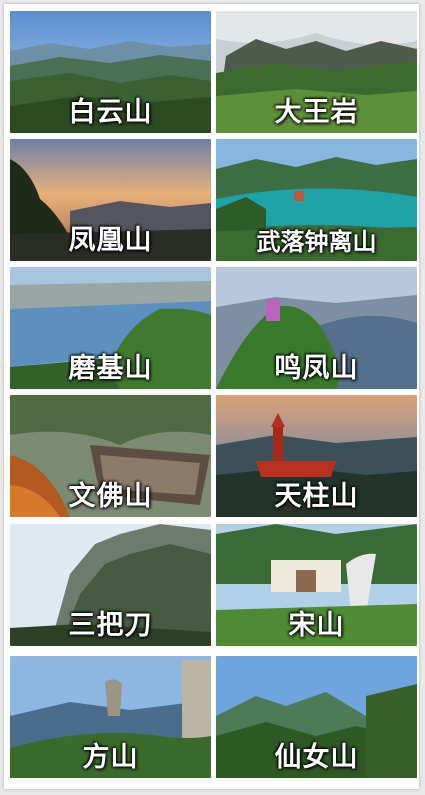 The height and width of the screenshot is (795, 425). What do you see at coordinates (110, 757) in the screenshot?
I see `tile-label: 方山` at bounding box center [110, 757].